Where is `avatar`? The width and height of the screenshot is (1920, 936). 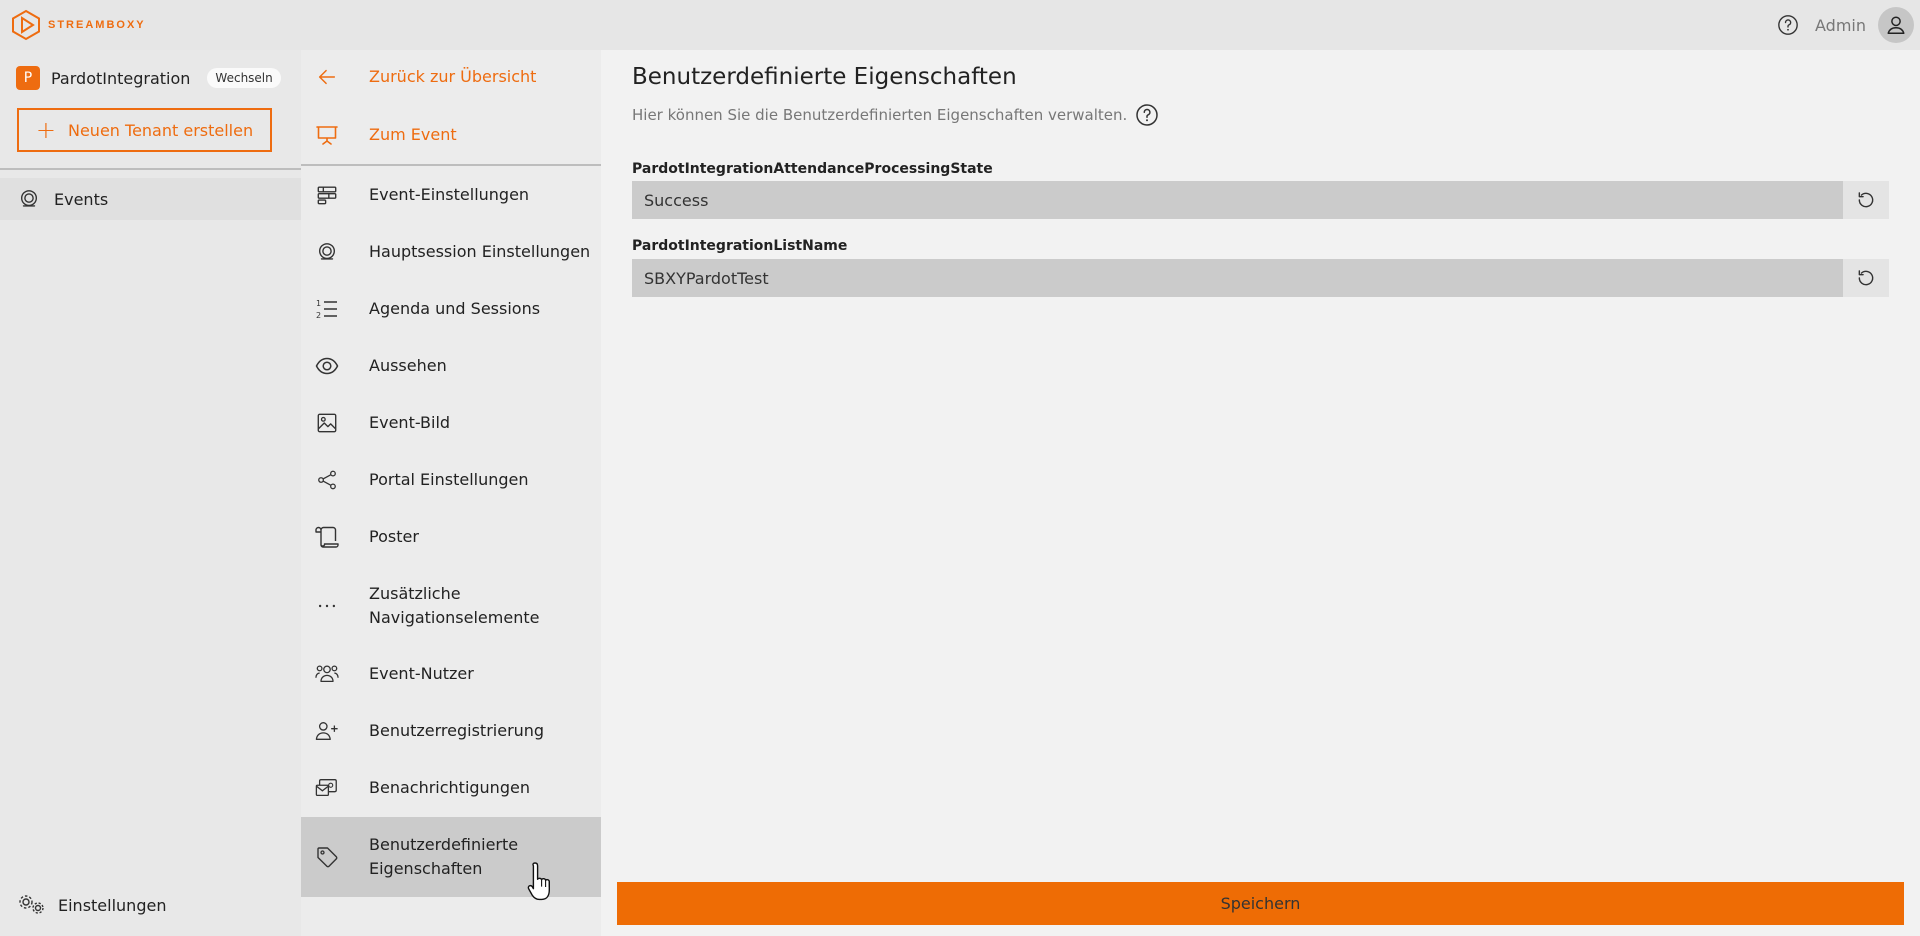 avatar is located at coordinates (1896, 25).